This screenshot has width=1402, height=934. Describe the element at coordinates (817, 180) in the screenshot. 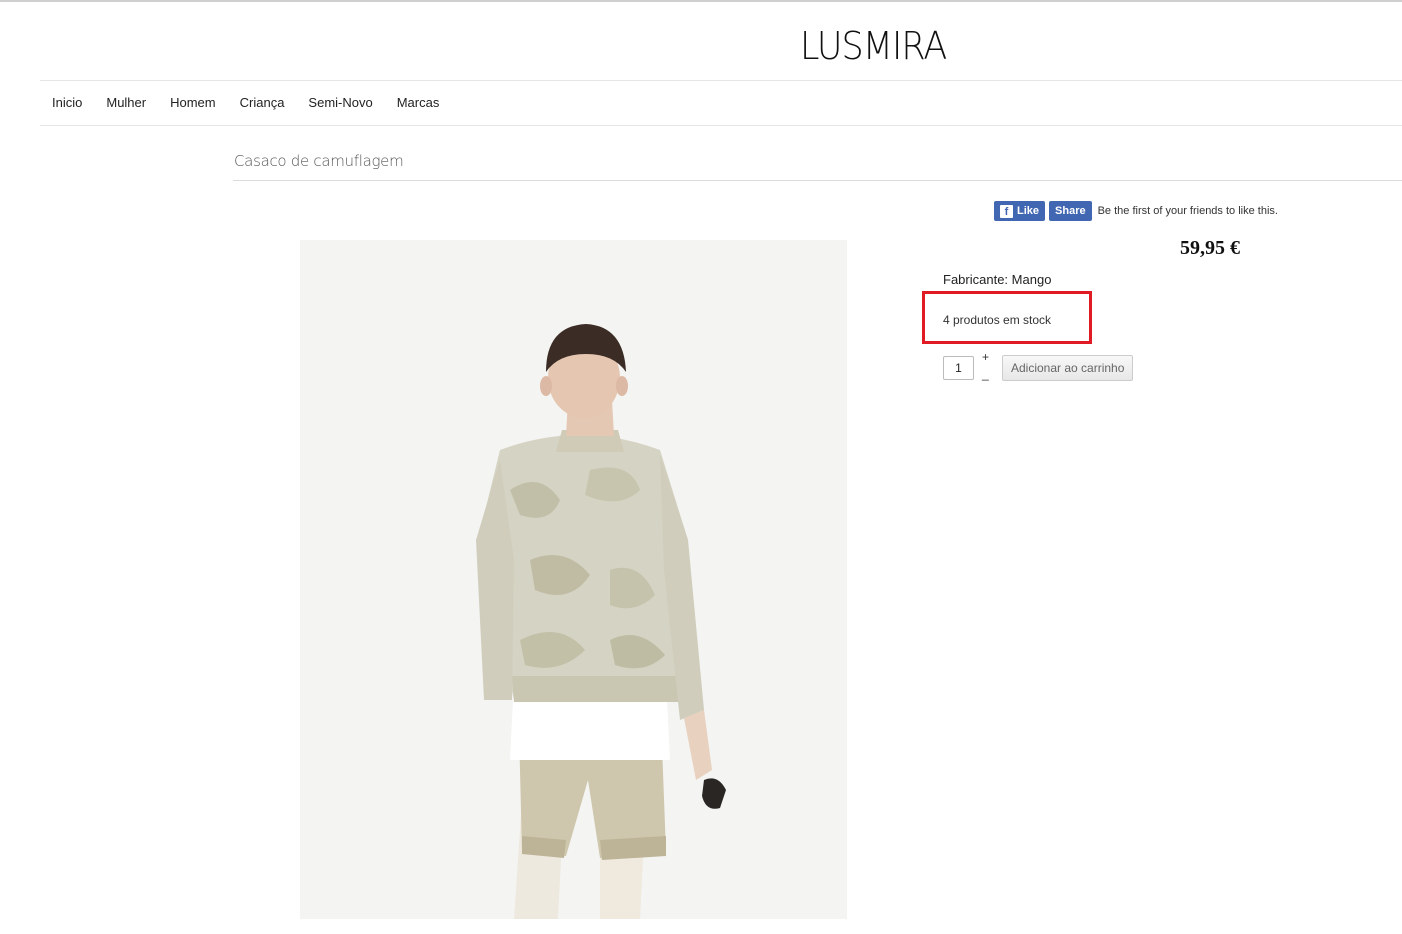

I see `title-divider` at that location.